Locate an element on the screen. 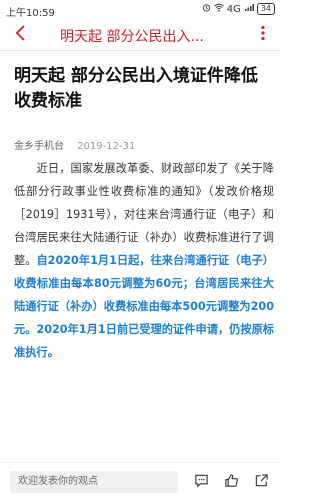 This screenshot has height=501, width=320. comment-button is located at coordinates (201, 482).